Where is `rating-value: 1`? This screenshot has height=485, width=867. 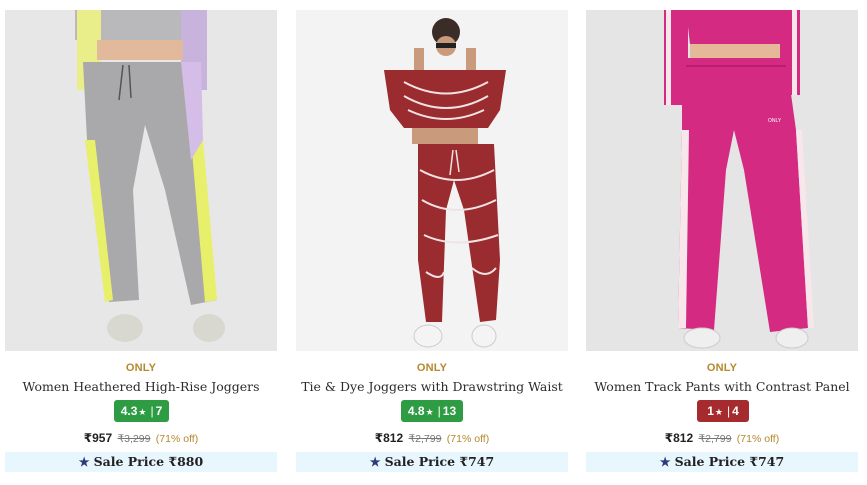
rating-value: 1 is located at coordinates (710, 411).